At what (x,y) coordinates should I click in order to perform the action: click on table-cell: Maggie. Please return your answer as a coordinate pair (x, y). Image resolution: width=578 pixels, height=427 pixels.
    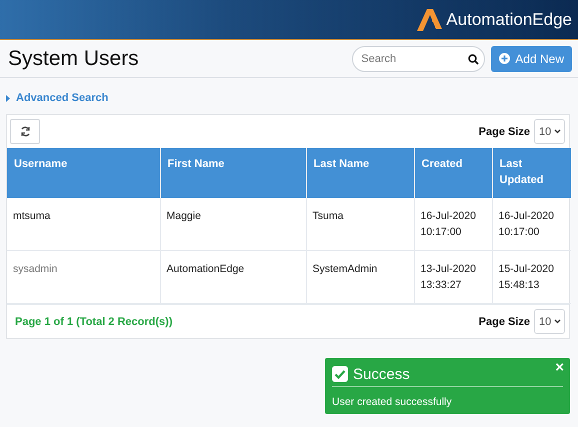
    Looking at the image, I should click on (233, 224).